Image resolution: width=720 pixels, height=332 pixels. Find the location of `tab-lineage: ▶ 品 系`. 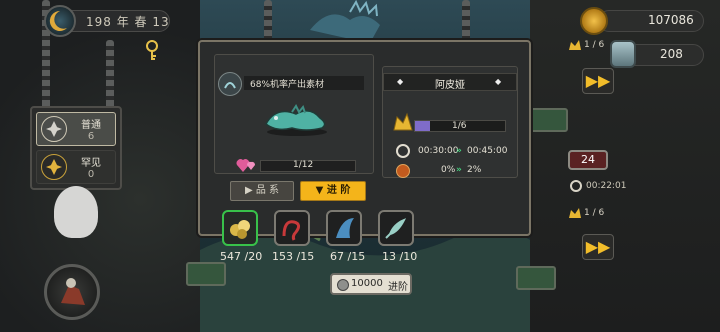

tab-lineage: ▶ 品 系 is located at coordinates (262, 191).